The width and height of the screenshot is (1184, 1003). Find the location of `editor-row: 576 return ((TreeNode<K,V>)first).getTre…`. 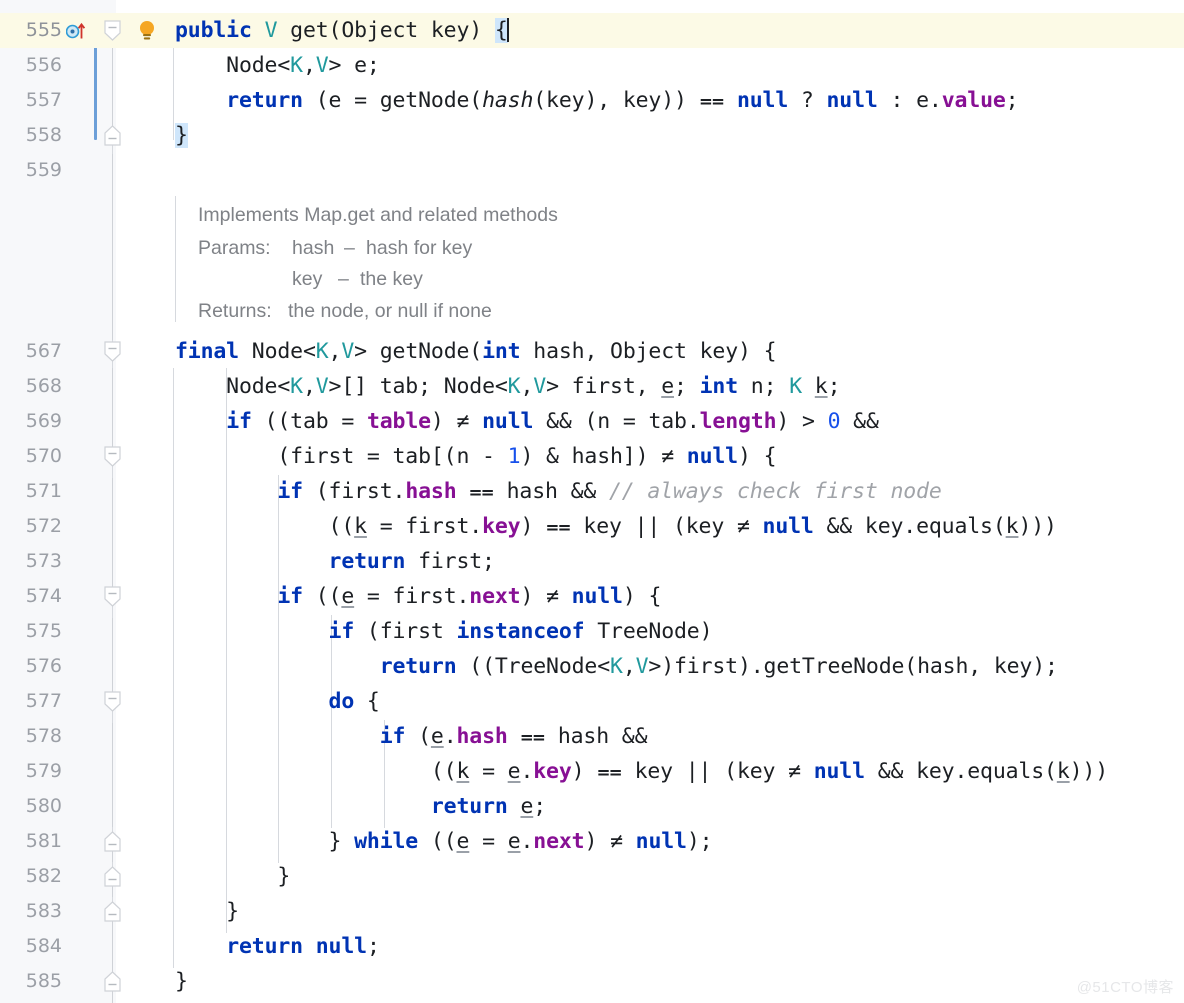

editor-row: 576 return ((TreeNode<K,V>)first).getTre… is located at coordinates (592, 666).